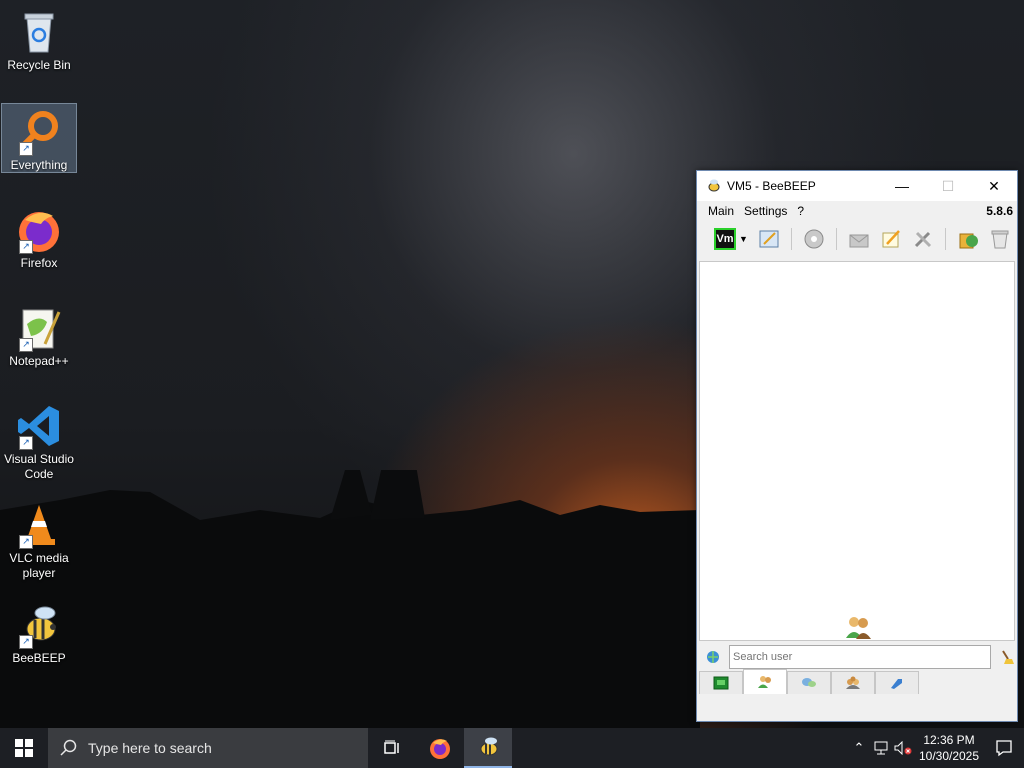 The height and width of the screenshot is (768, 1024). I want to click on groups-icon, so click(853, 682).